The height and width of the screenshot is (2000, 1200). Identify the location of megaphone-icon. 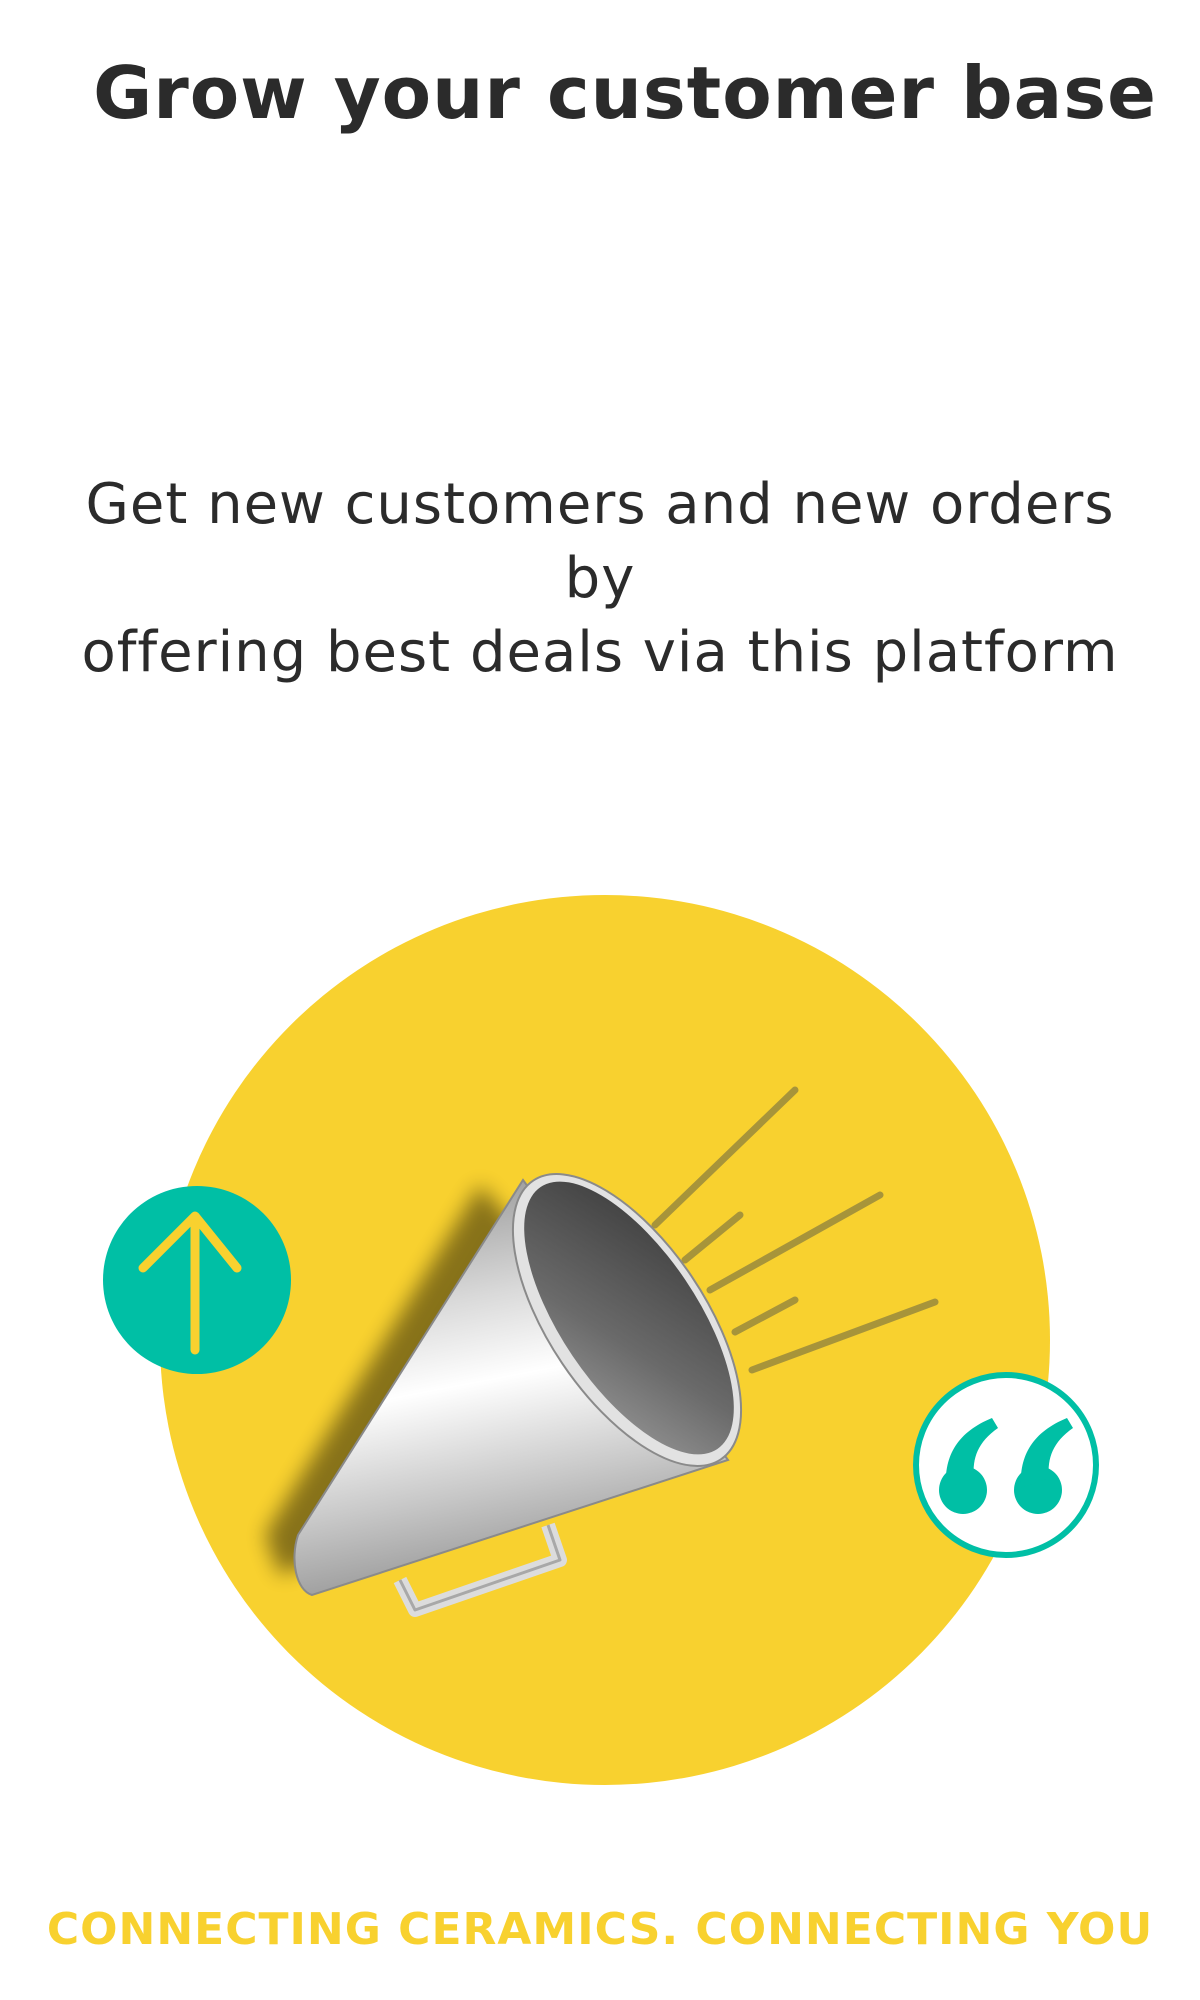
(518, 1395).